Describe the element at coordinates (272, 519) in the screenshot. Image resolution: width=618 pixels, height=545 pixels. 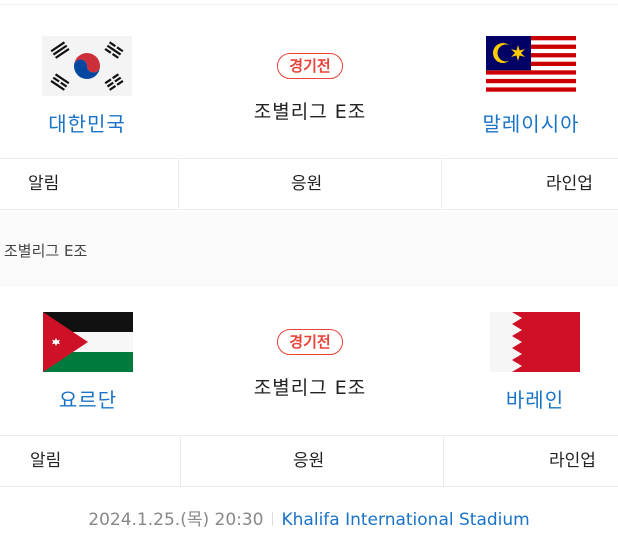
I see `separator` at that location.